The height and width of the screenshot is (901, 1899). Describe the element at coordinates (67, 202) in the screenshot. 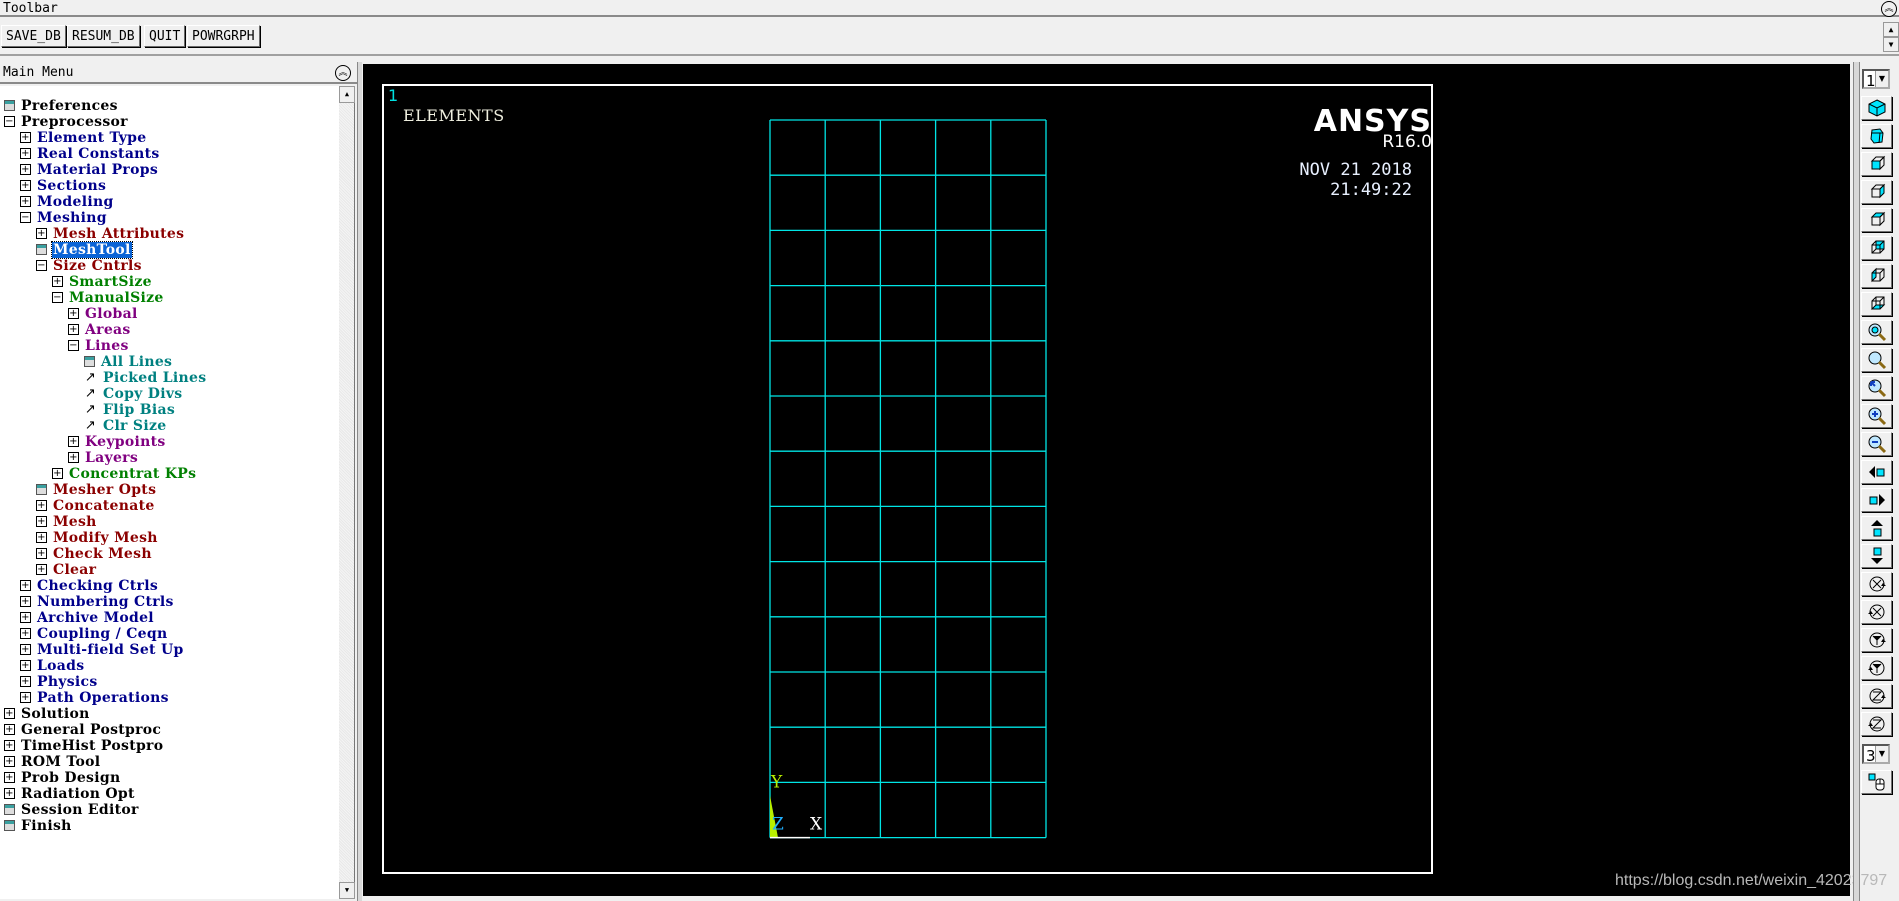

I see `menu-item-modeling: + Modeling` at that location.